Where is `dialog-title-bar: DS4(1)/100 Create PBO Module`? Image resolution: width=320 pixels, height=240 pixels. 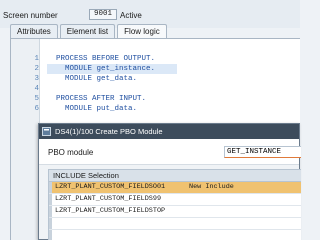 dialog-title-bar: DS4(1)/100 Create PBO Module is located at coordinates (169, 131).